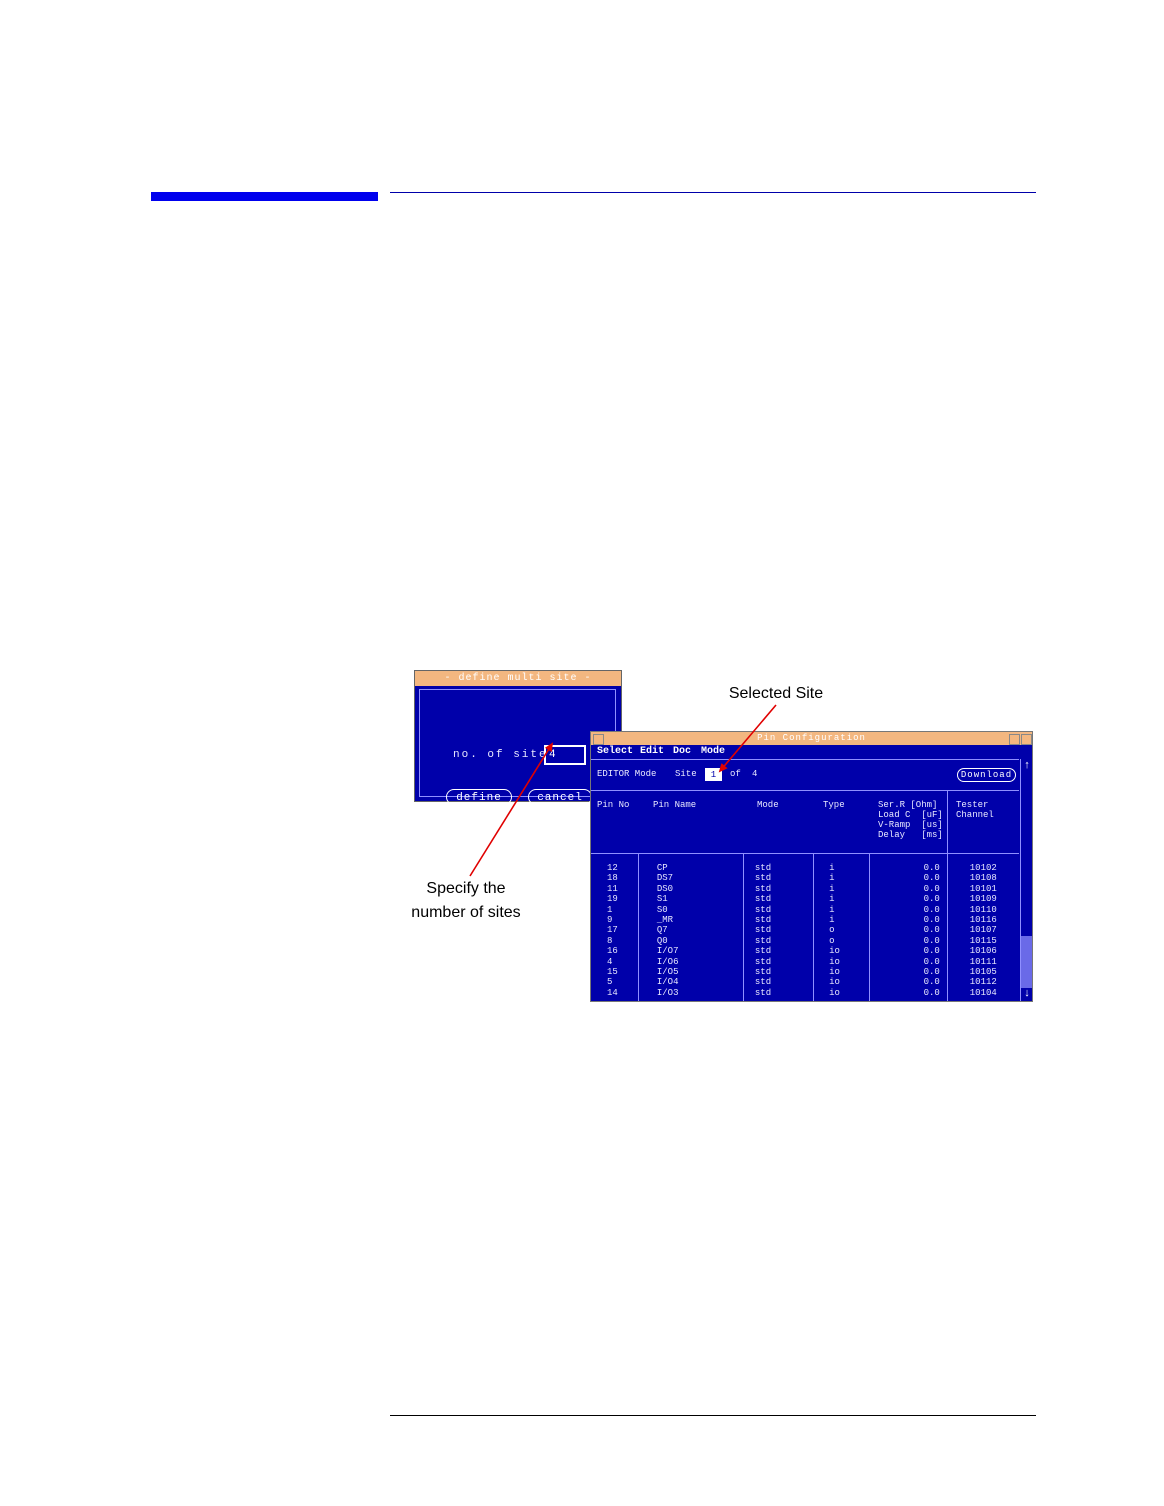 This screenshot has height=1506, width=1164. What do you see at coordinates (511, 809) in the screenshot?
I see `sites-count-arrow` at bounding box center [511, 809].